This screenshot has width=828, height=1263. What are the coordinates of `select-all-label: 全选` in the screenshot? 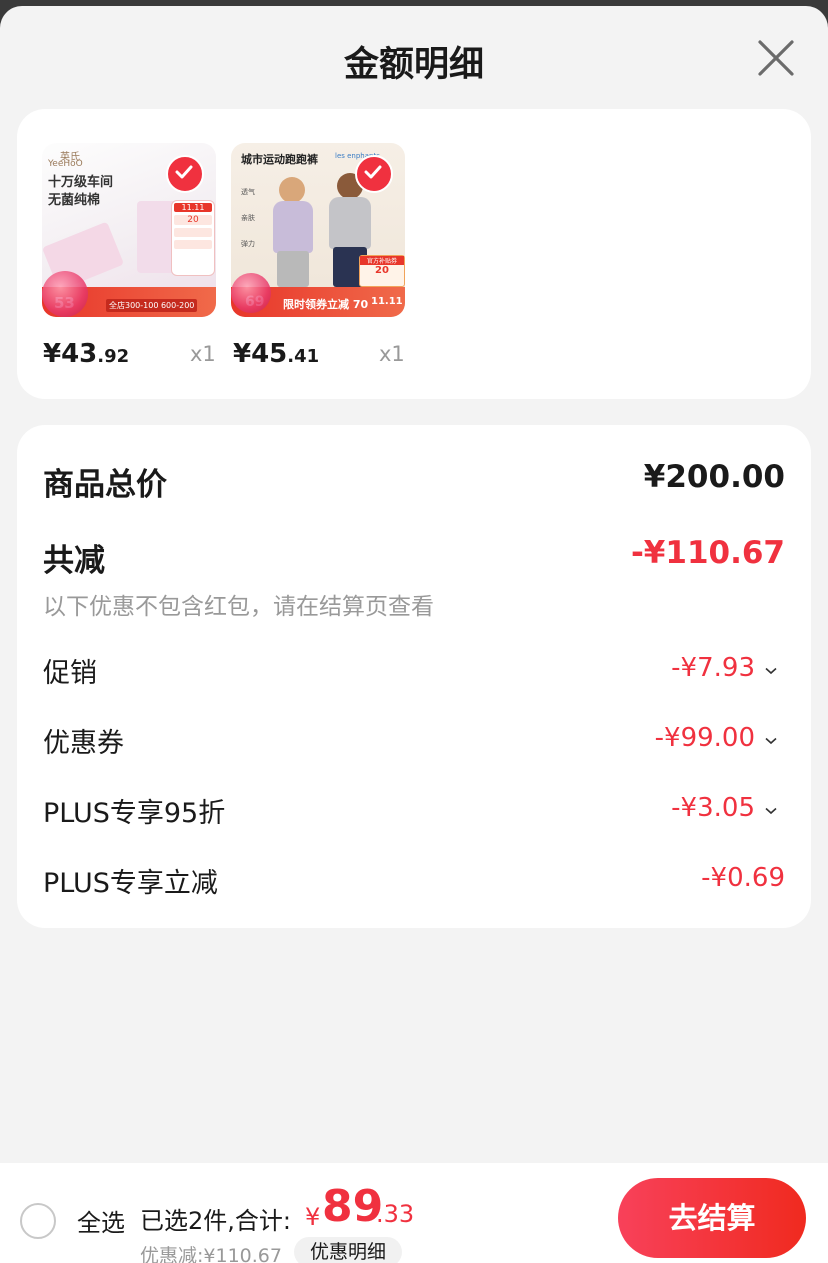 It's located at (101, 1220).